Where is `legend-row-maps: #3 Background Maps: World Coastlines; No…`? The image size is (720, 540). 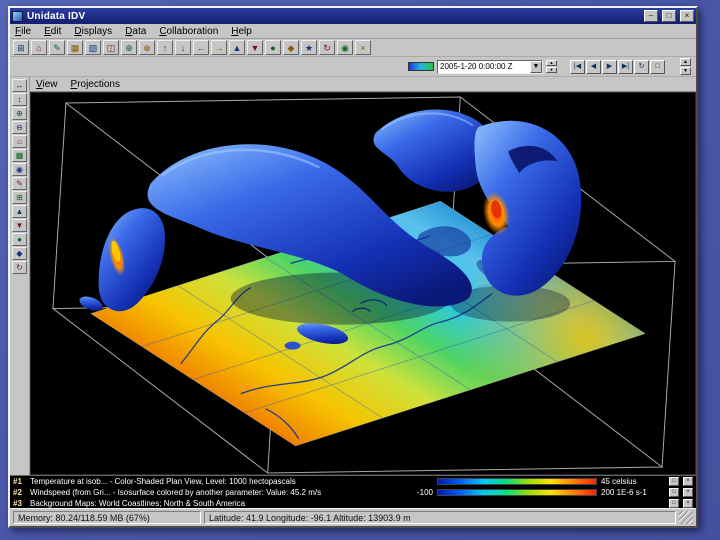 legend-row-maps: #3 Background Maps: World Coastlines; No… is located at coordinates (353, 503).